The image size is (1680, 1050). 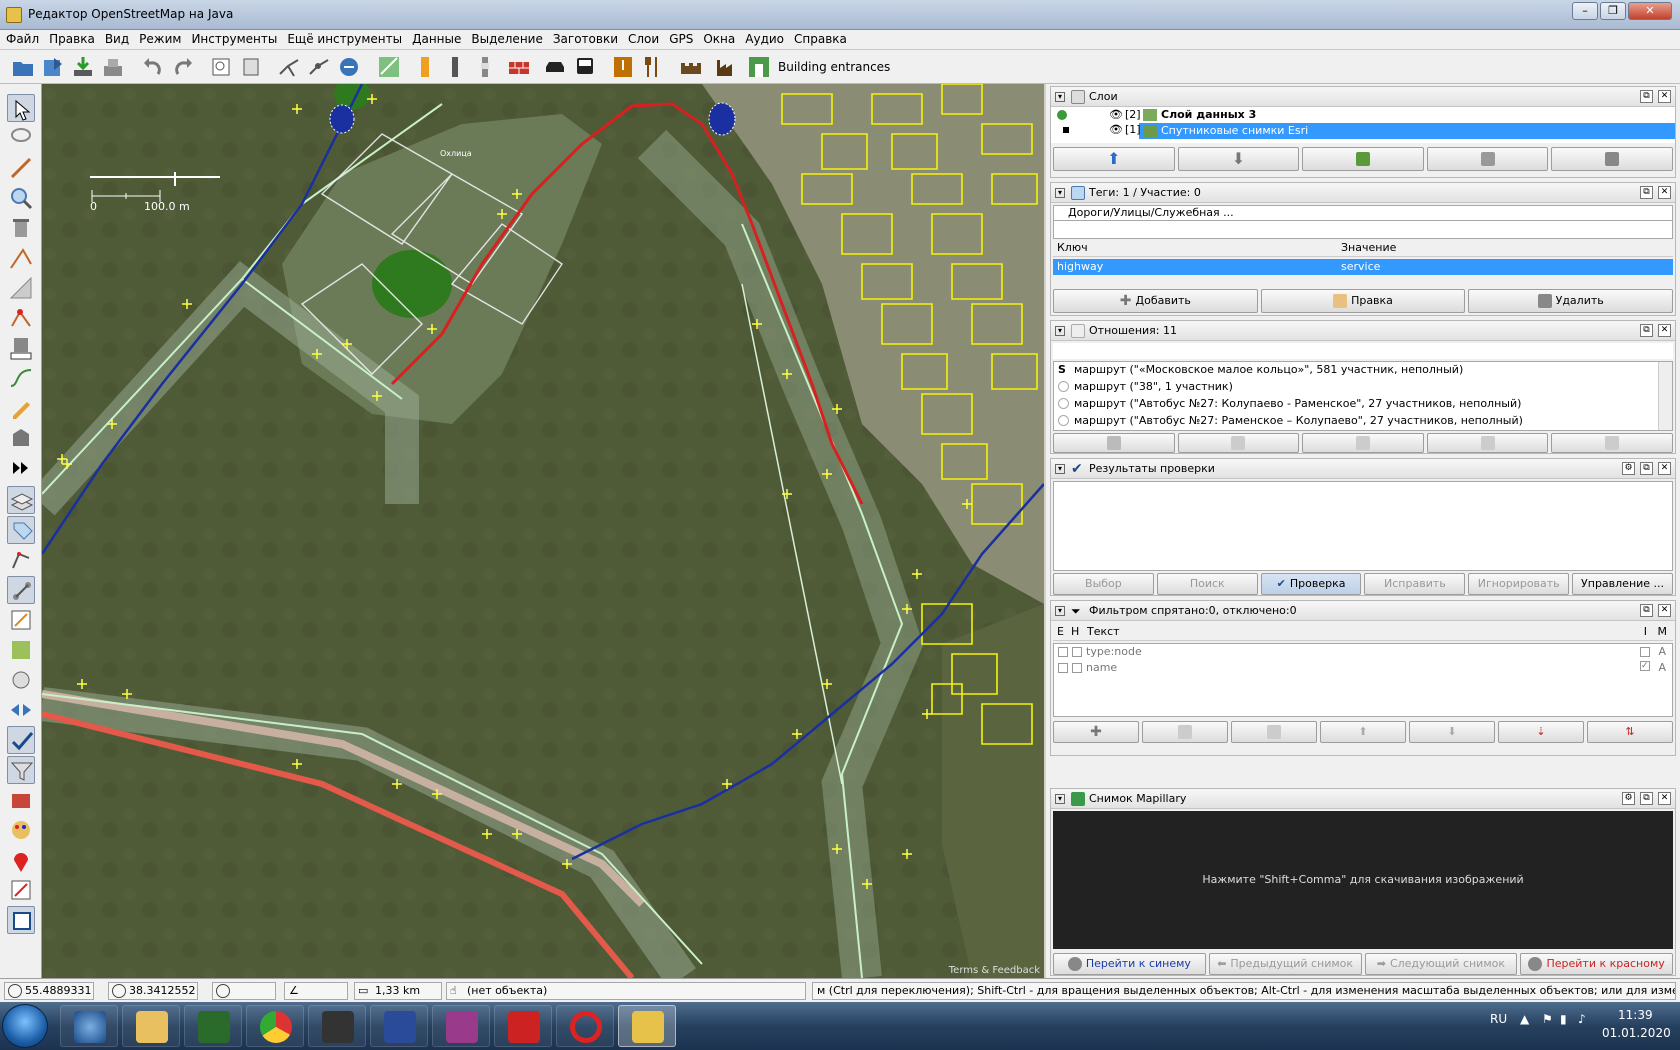 I want to click on hidden-checkbox, so click(x=1077, y=668).